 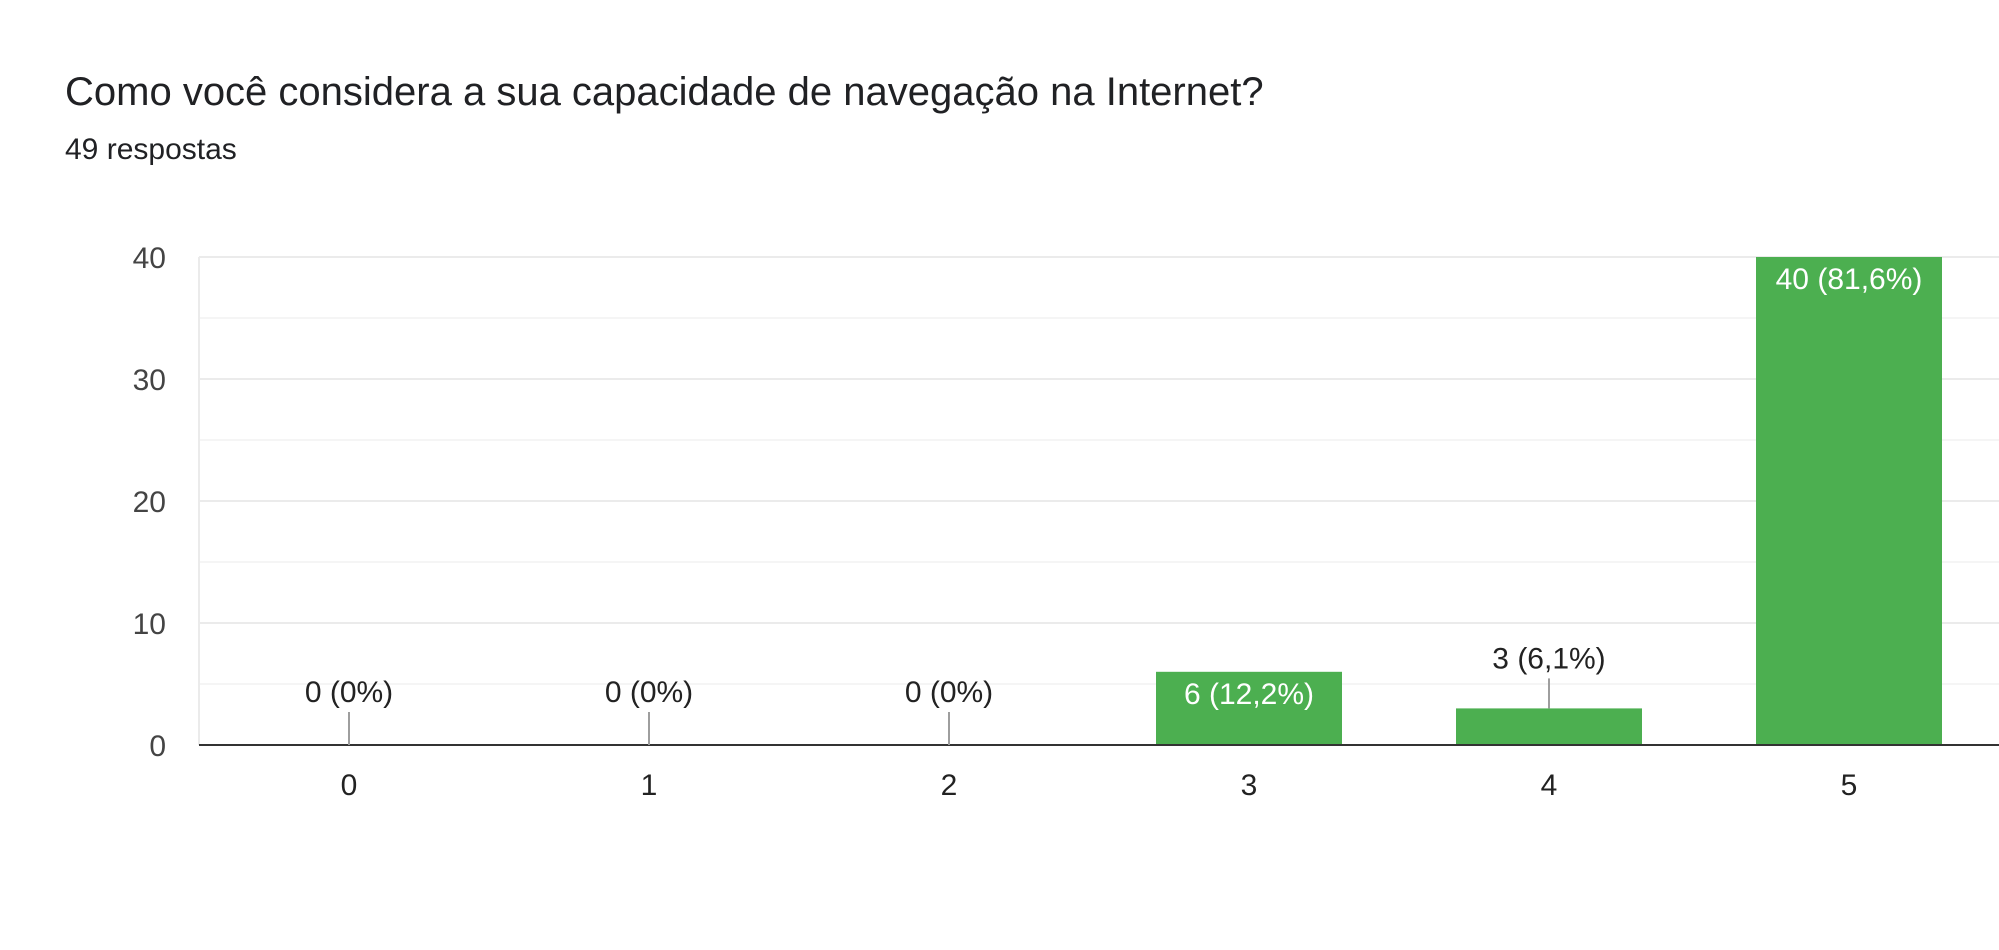 What do you see at coordinates (949, 785) in the screenshot?
I see `x-tick-label: 2` at bounding box center [949, 785].